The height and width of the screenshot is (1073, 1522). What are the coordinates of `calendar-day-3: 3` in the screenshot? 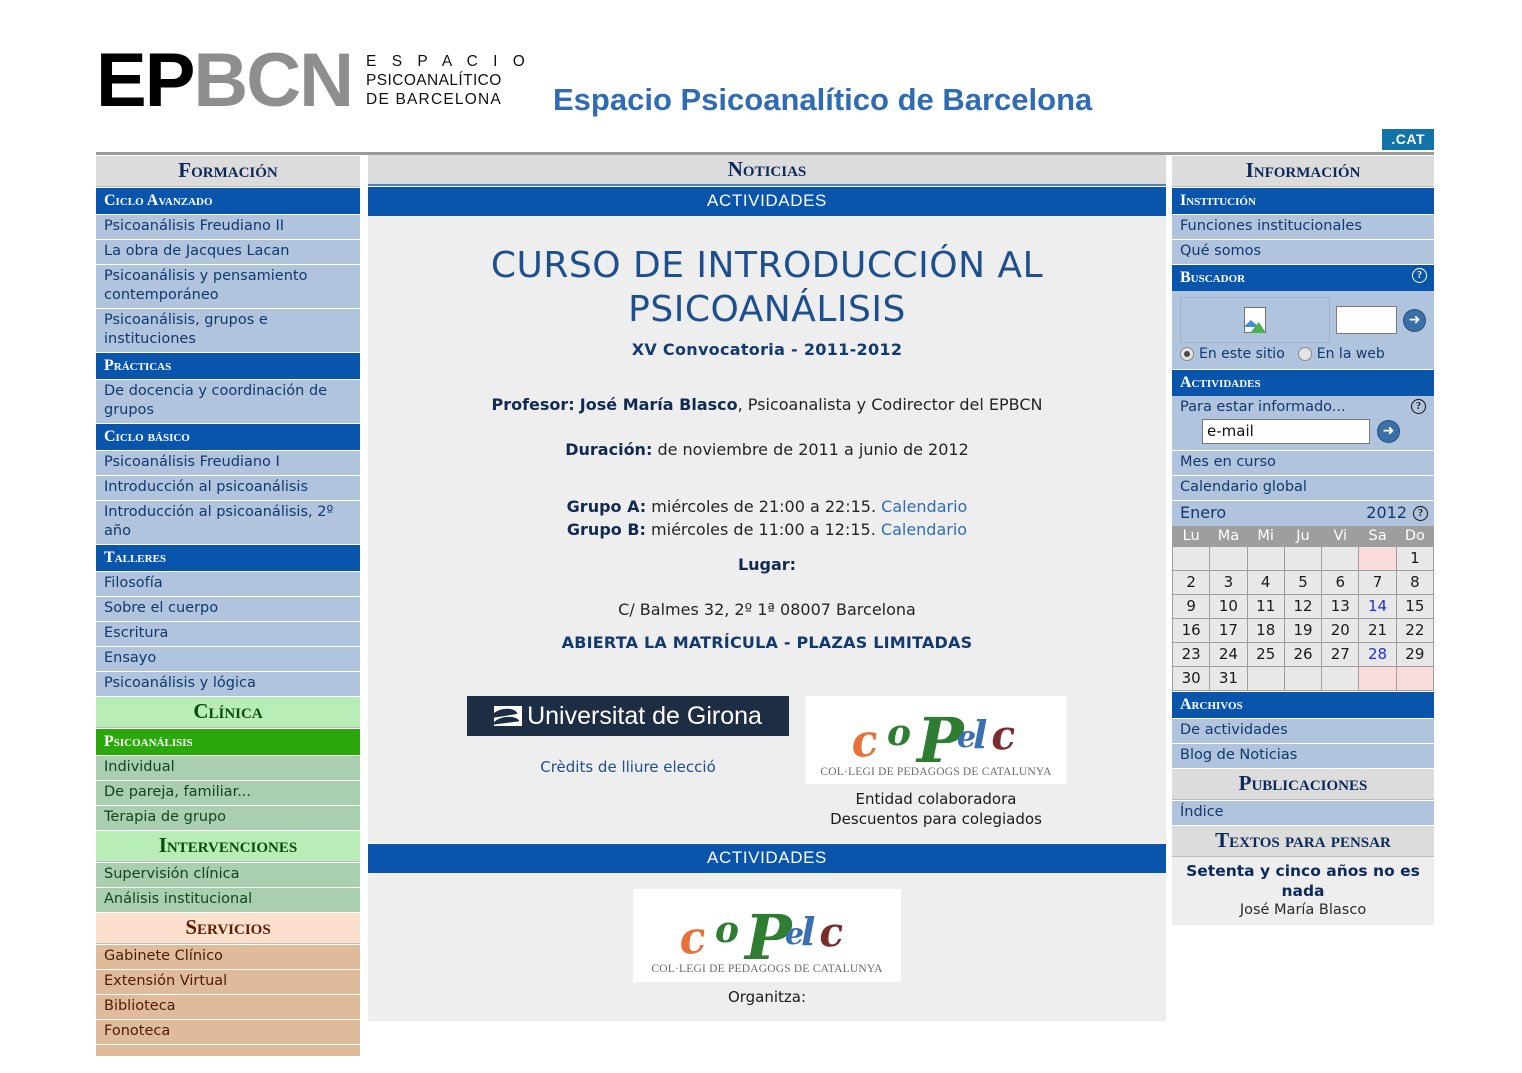 It's located at (1228, 582).